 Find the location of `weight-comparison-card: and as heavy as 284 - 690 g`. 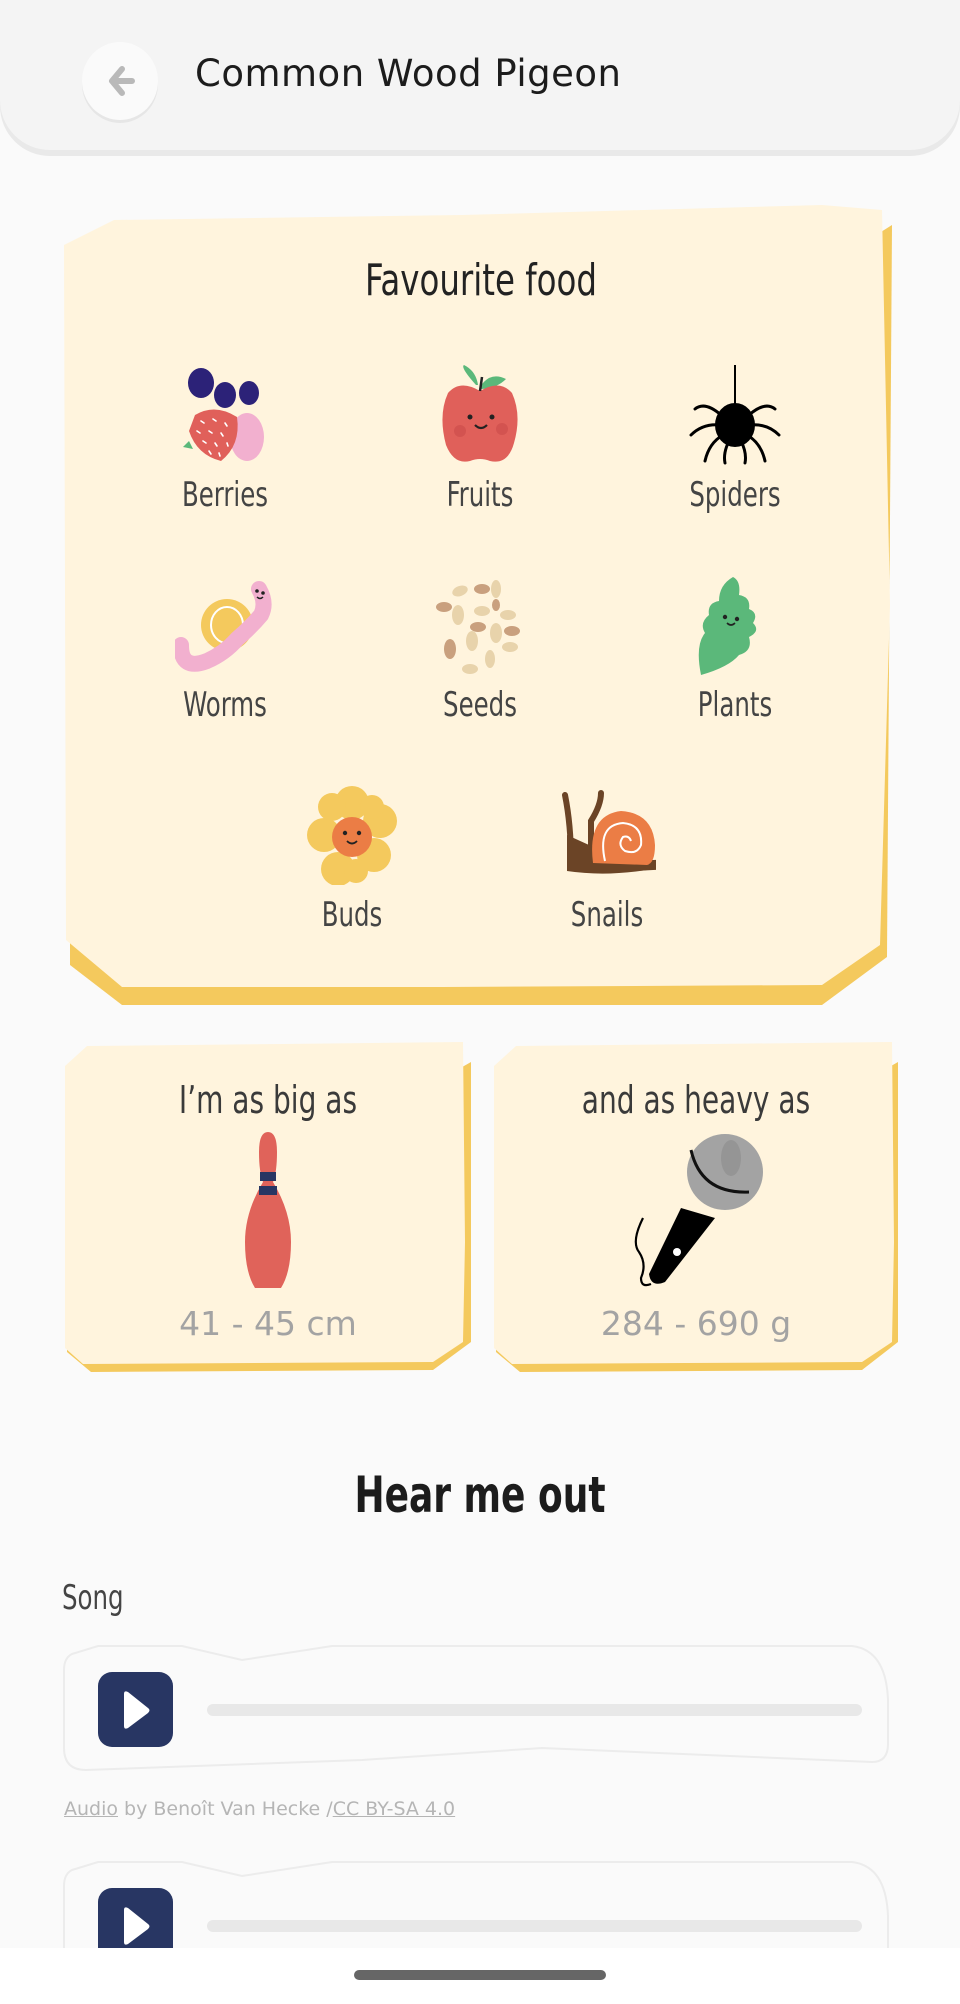

weight-comparison-card: and as heavy as 284 - 690 g is located at coordinates (696, 1207).